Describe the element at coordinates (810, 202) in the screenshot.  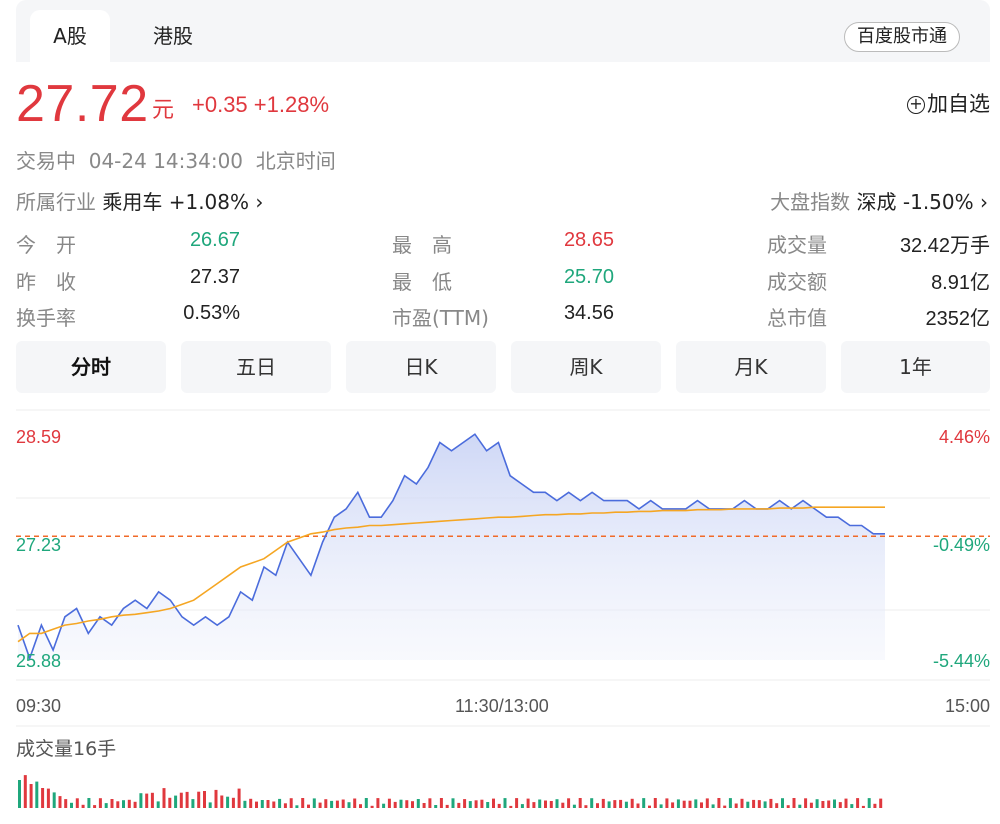
I see `index-label: 大盘指数` at that location.